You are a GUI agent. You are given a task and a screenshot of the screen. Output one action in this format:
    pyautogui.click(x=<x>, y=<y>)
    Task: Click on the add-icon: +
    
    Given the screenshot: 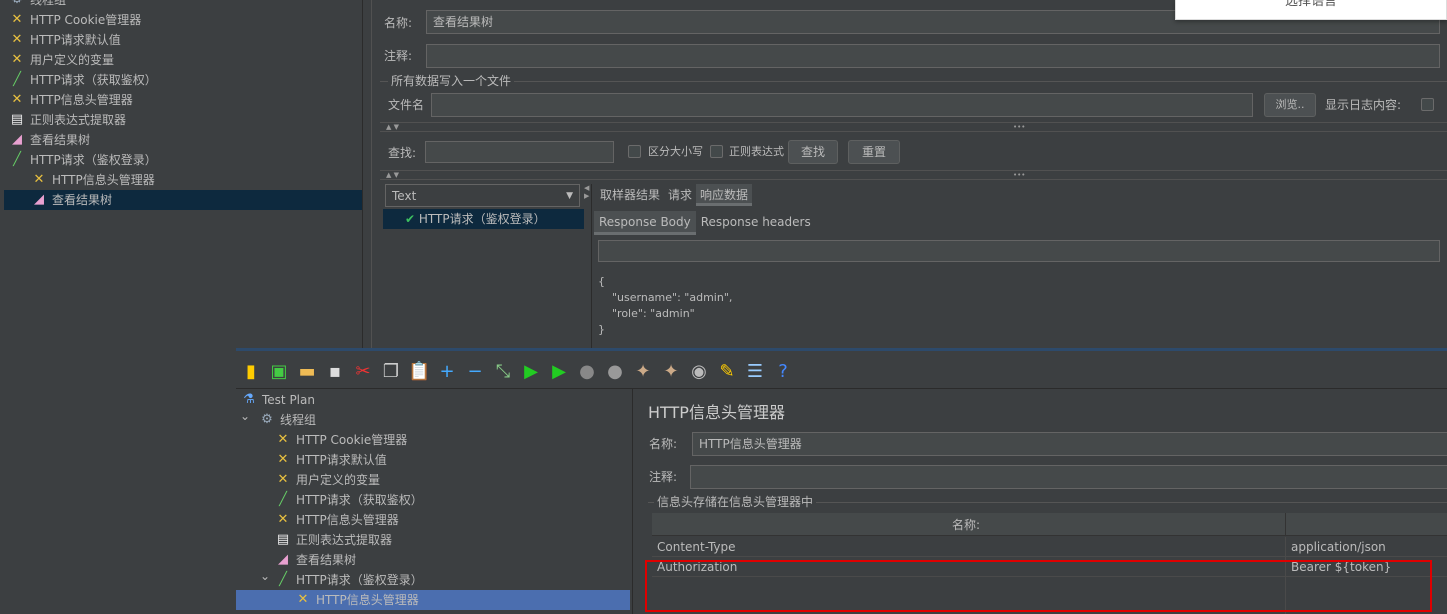 What is the action you would take?
    pyautogui.click(x=447, y=371)
    